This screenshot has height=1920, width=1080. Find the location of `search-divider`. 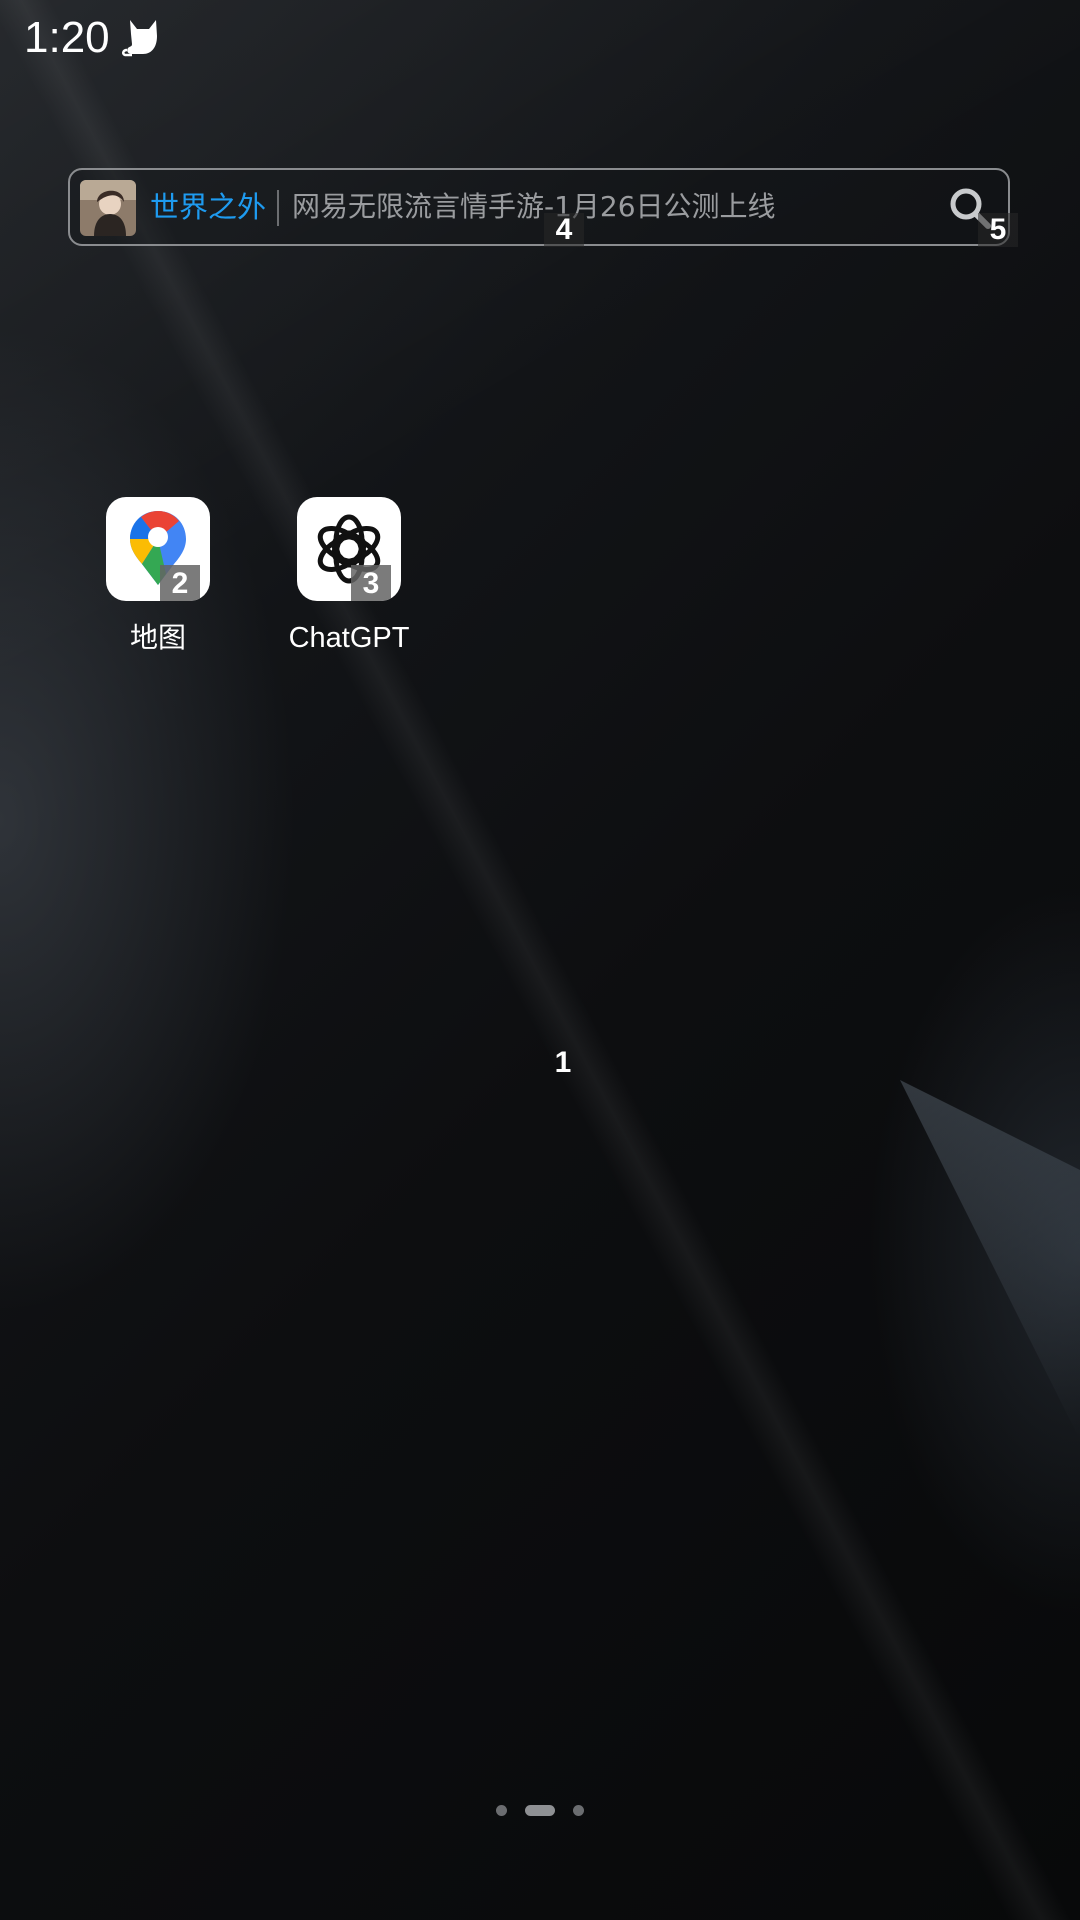

search-divider is located at coordinates (278, 208).